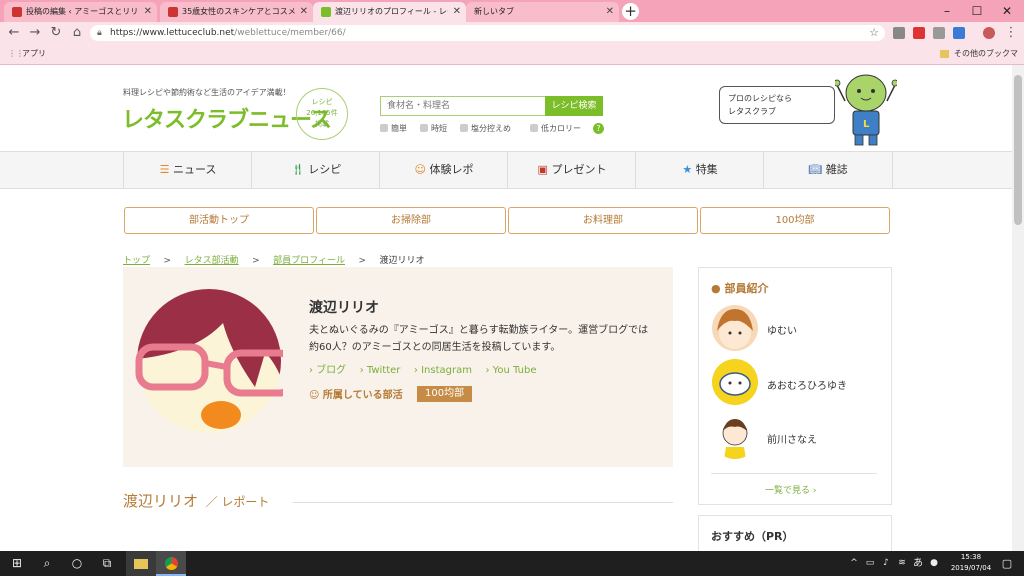  I want to click on nav-report: ☺ 体験レポ, so click(443, 170).